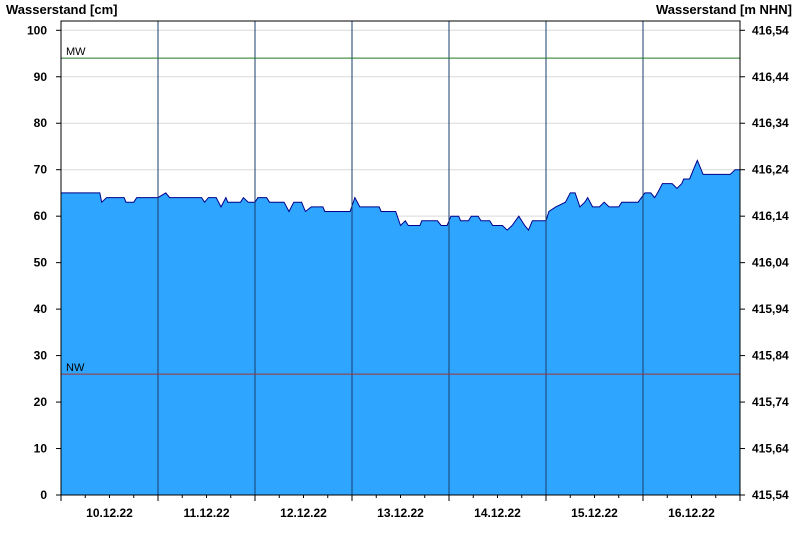  I want to click on right-tick-label: 415,84, so click(770, 356).